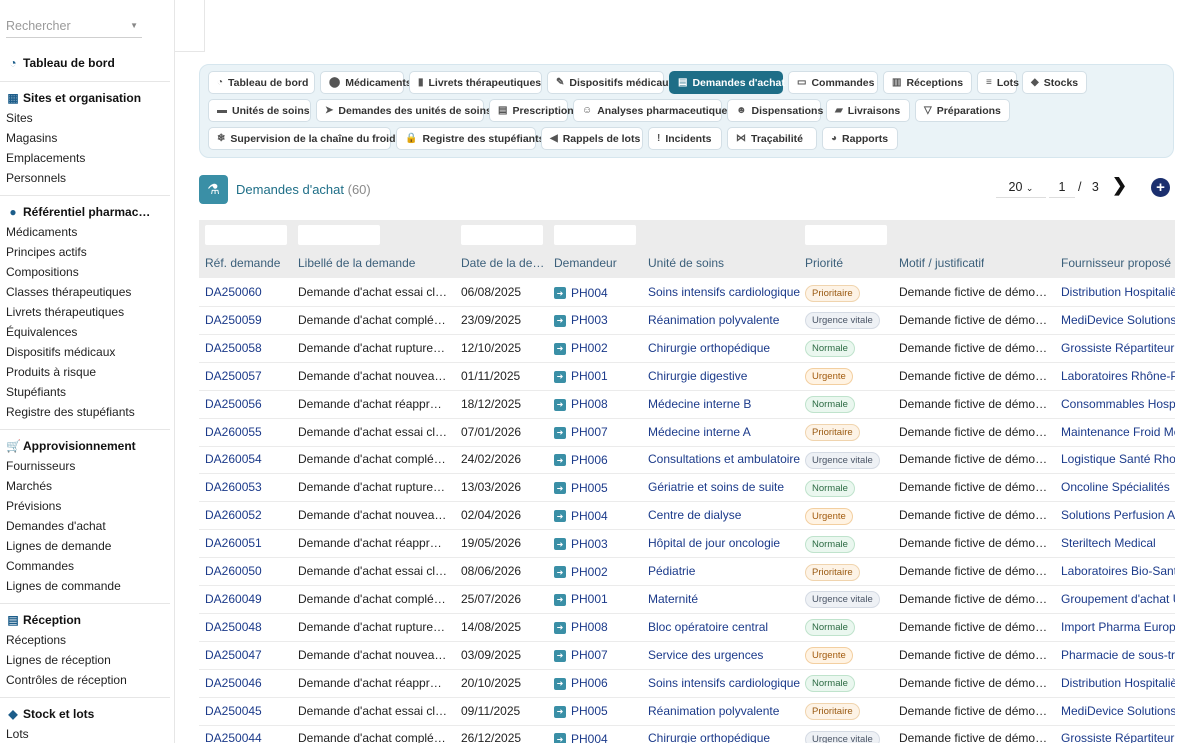  Describe the element at coordinates (85, 332) in the screenshot. I see `sidebar-item: Équivalences` at that location.